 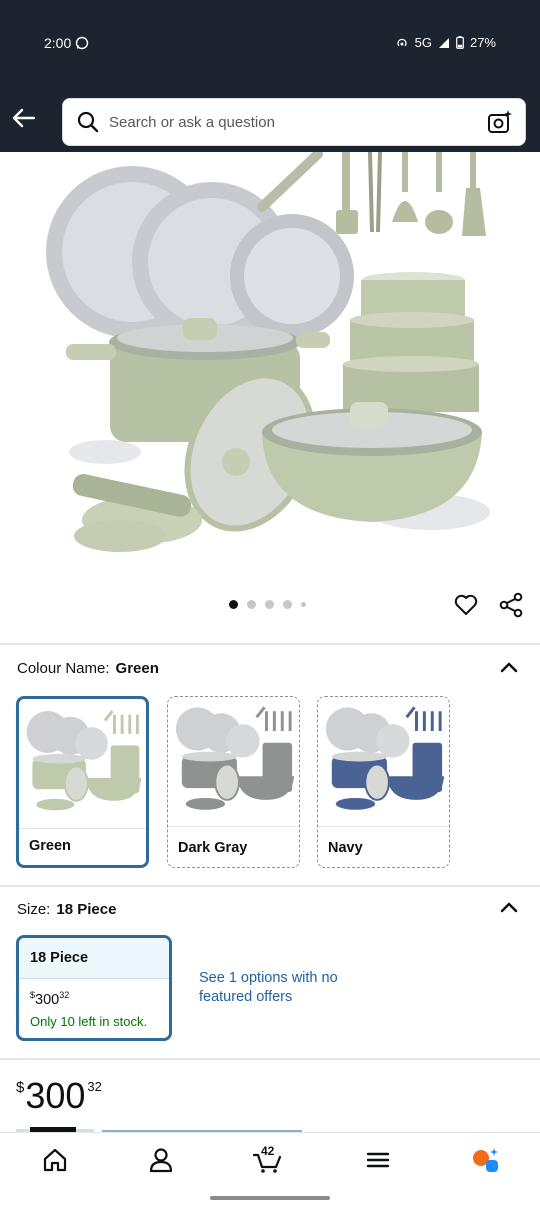 I want to click on network-type: 5G, so click(x=423, y=42).